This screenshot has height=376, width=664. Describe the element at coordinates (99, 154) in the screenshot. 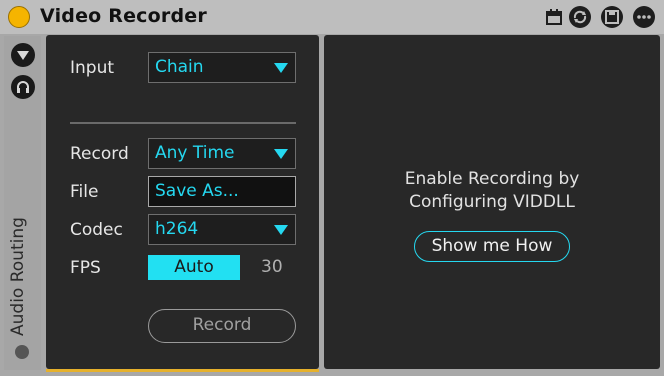

I see `record-label: Record` at that location.